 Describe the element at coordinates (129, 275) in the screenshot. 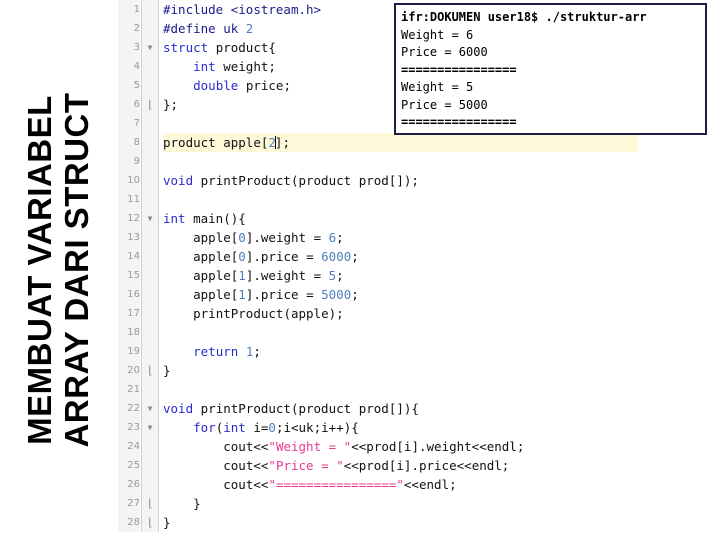

I see `line-number: 15` at that location.